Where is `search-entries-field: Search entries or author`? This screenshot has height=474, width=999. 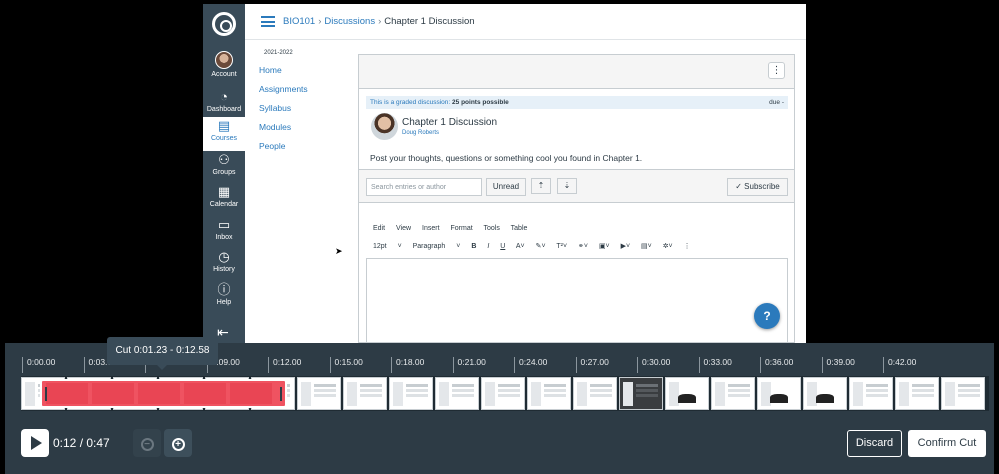 search-entries-field: Search entries or author is located at coordinates (424, 187).